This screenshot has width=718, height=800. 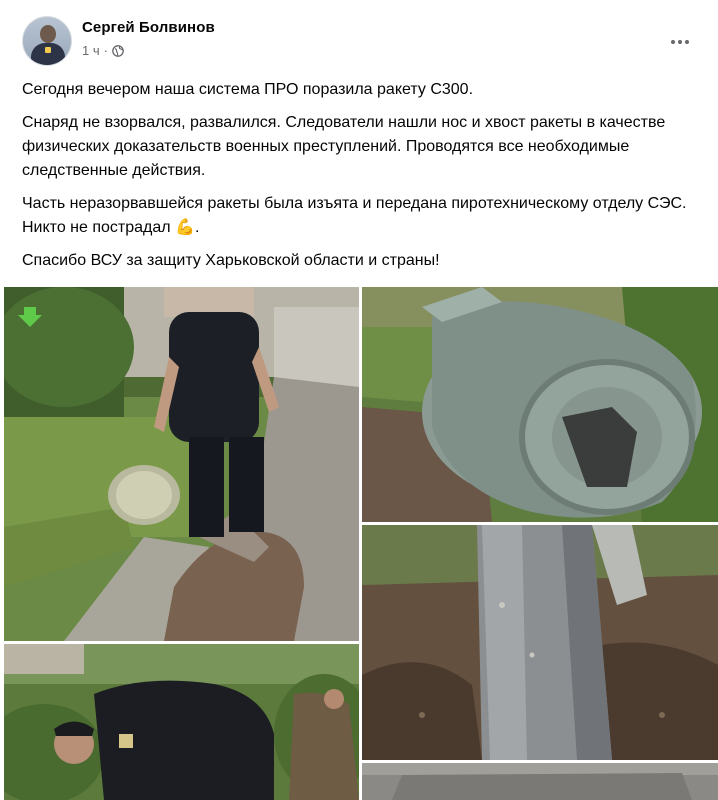 What do you see at coordinates (181, 722) in the screenshot?
I see `photo-officers-crouching` at bounding box center [181, 722].